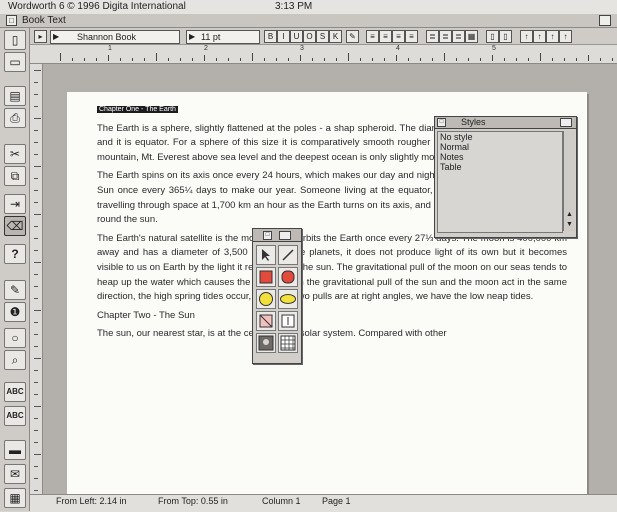  Describe the element at coordinates (458, 36) in the screenshot. I see `double-space-icon: ≣` at that location.